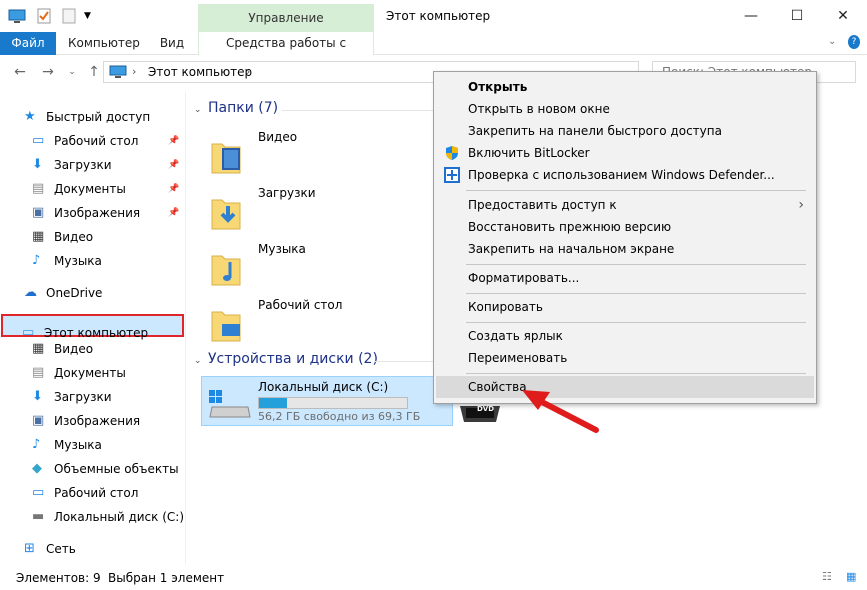 This screenshot has width=867, height=590. What do you see at coordinates (226, 214) in the screenshot?
I see `downloads-folder-icon` at bounding box center [226, 214].